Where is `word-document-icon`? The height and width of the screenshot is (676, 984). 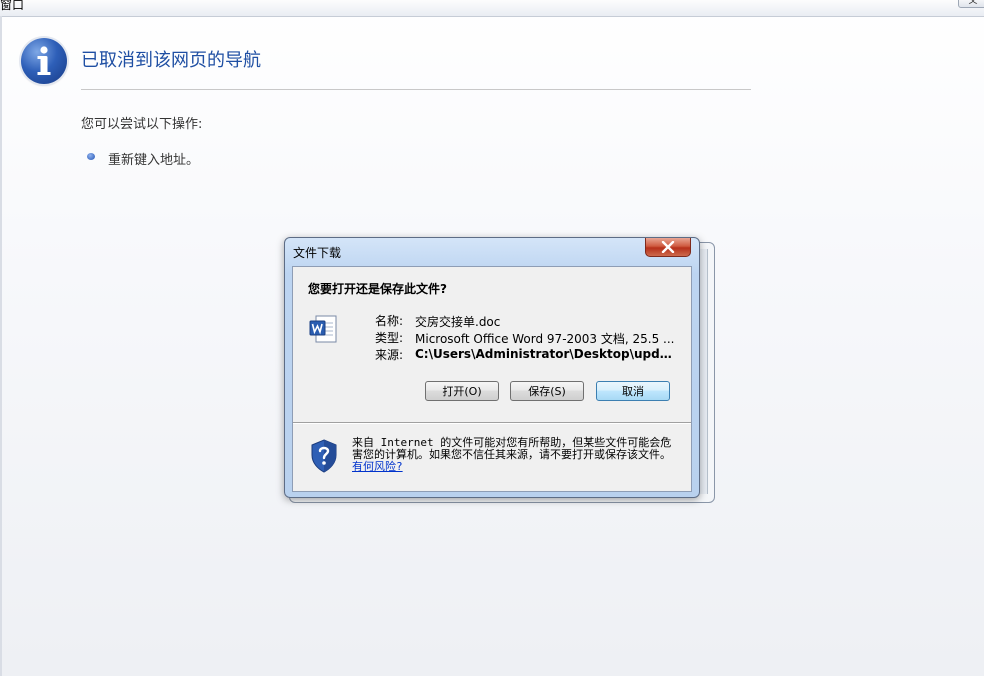 word-document-icon is located at coordinates (323, 329).